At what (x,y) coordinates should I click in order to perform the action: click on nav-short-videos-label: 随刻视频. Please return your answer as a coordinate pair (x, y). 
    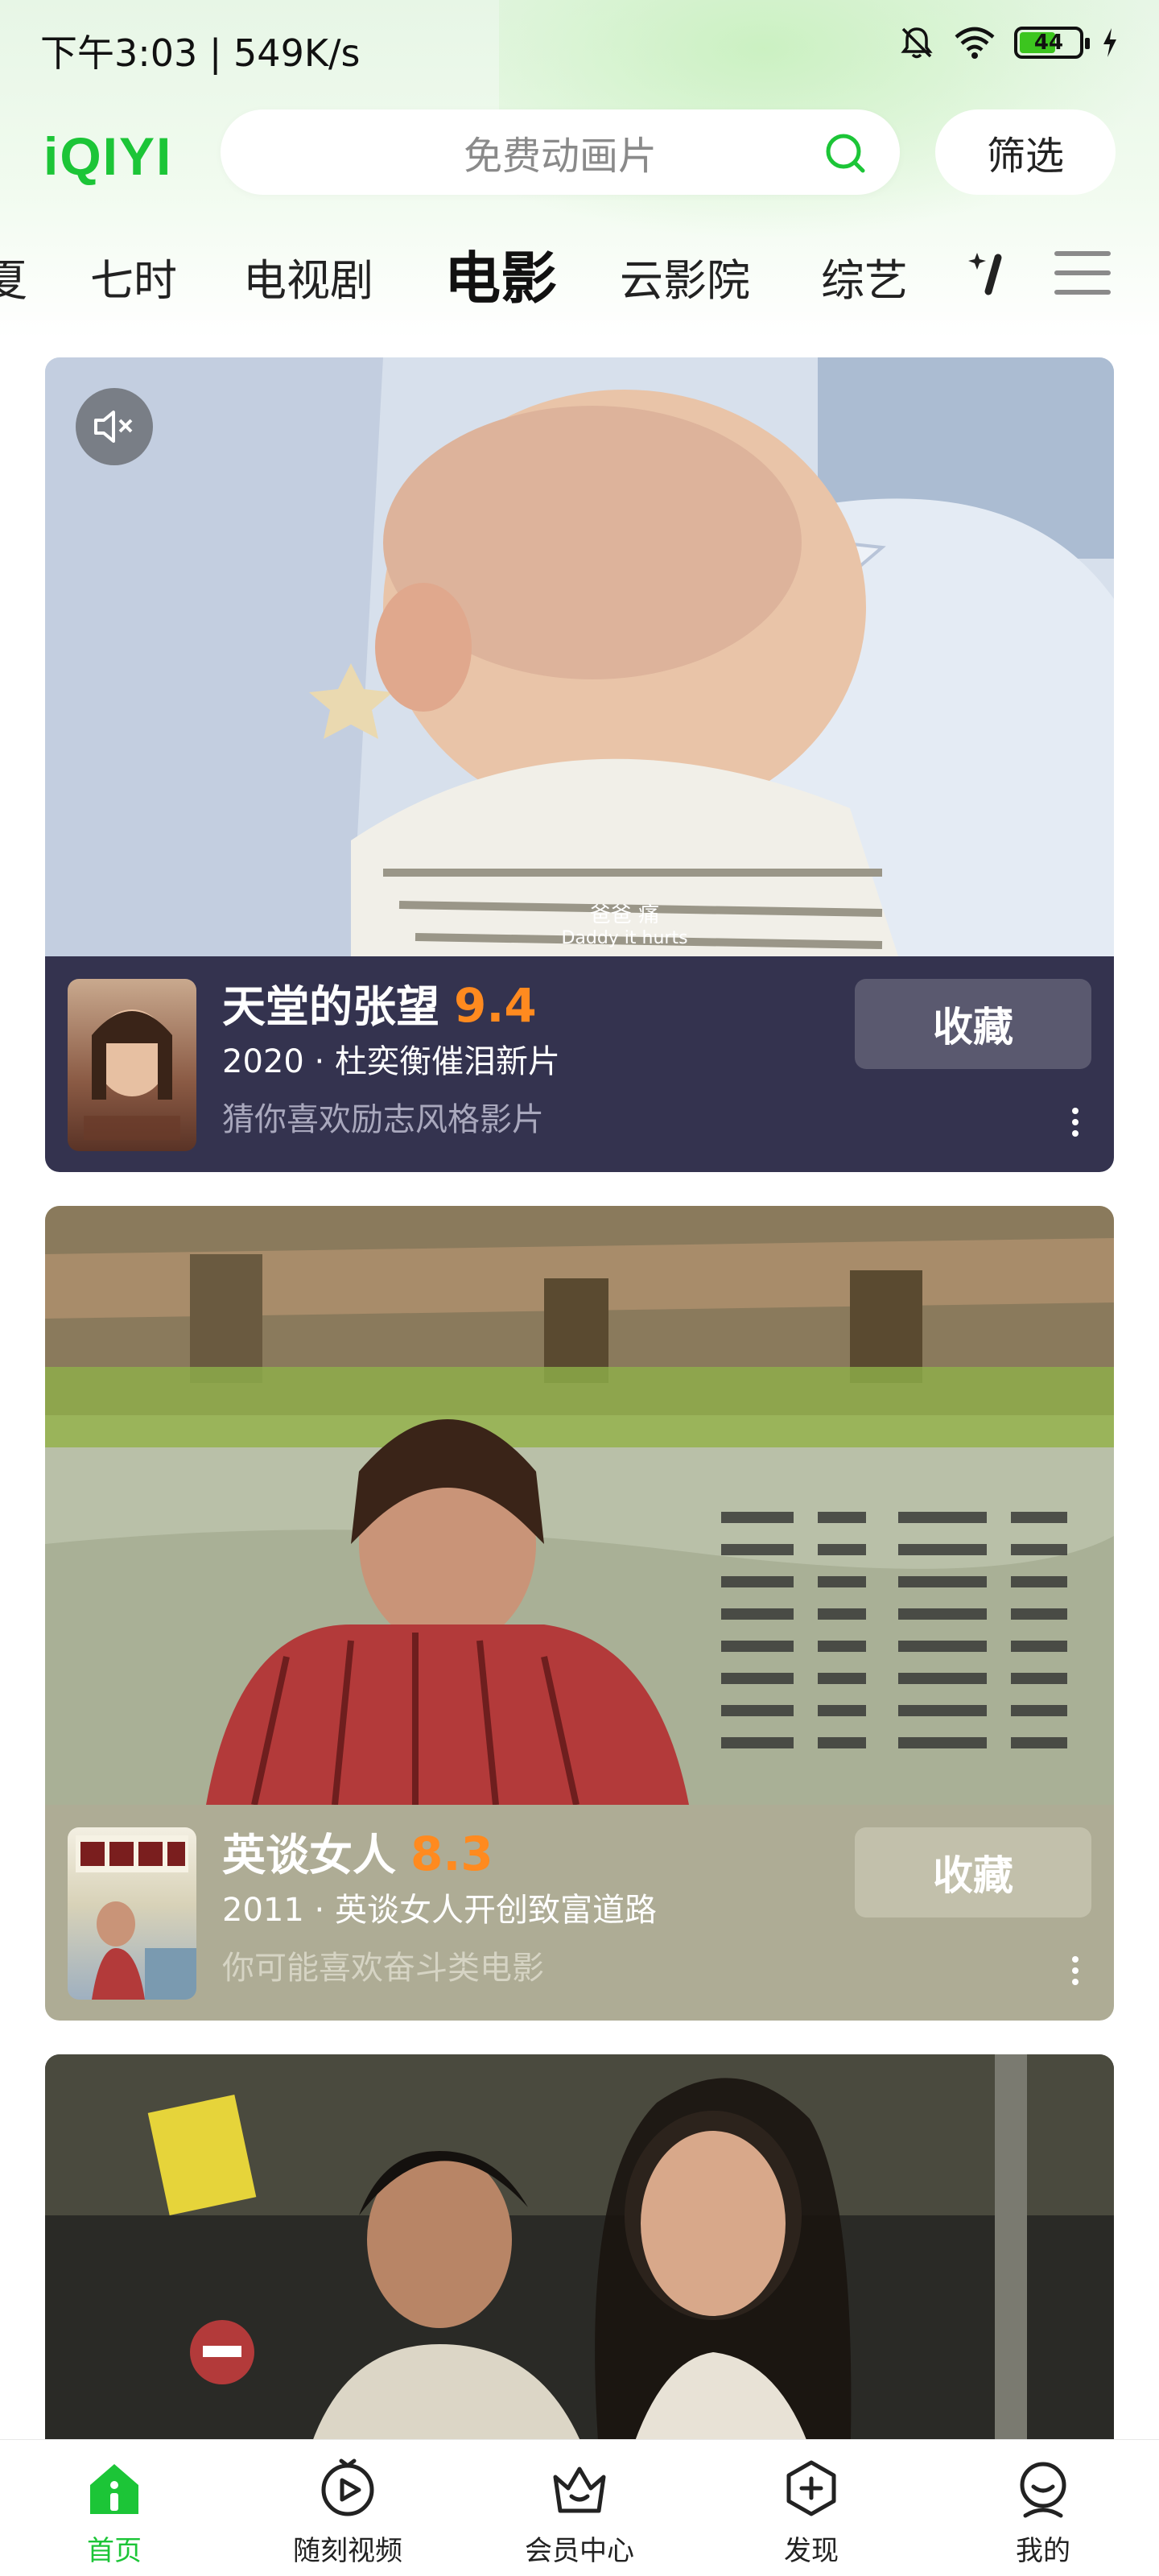
    Looking at the image, I should click on (347, 2551).